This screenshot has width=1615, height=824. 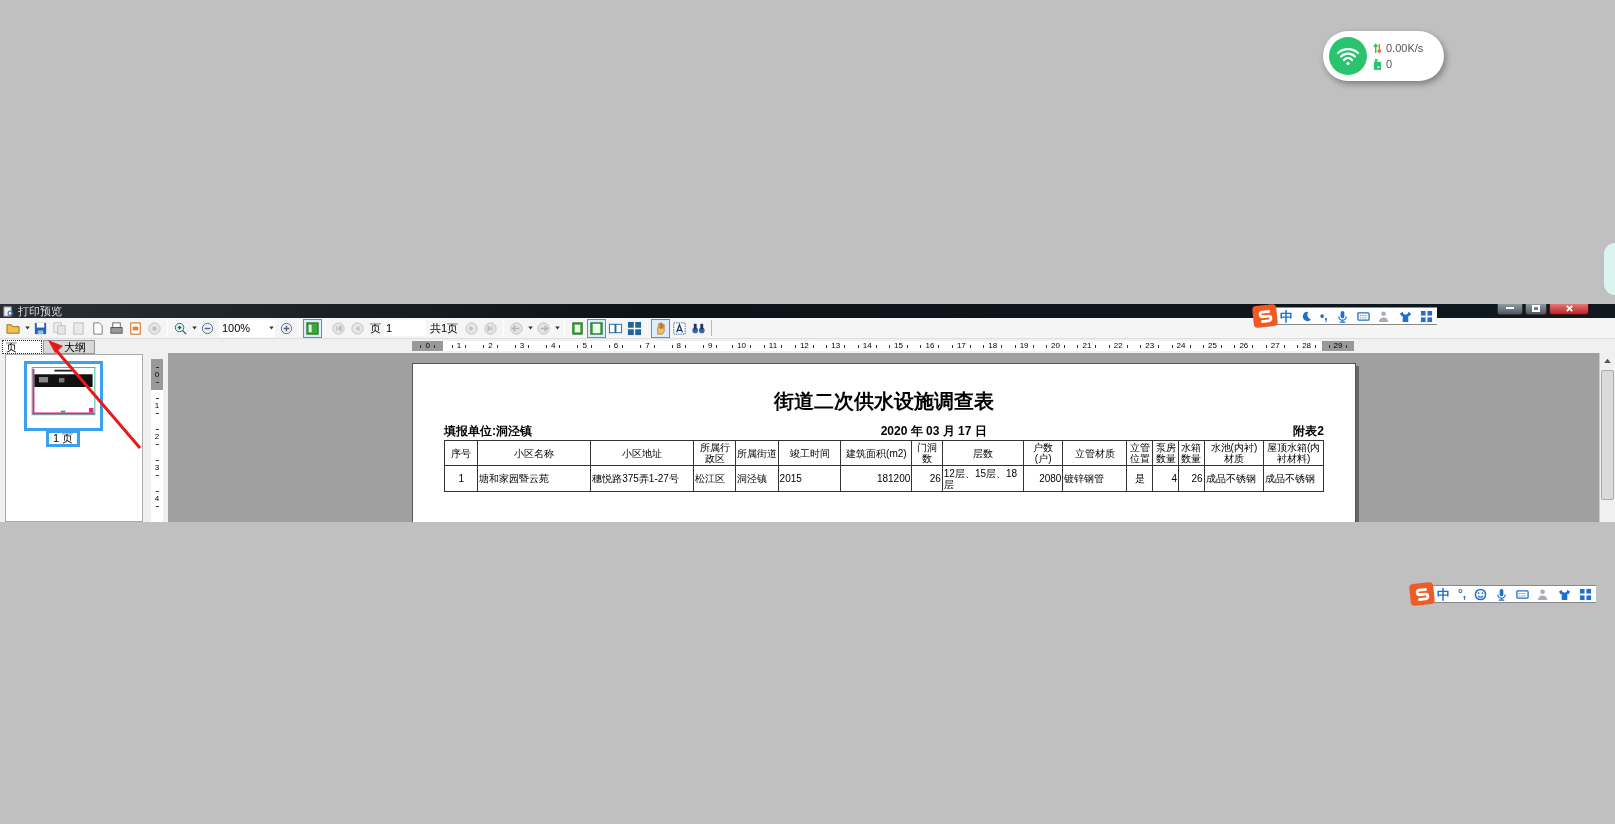 I want to click on ruler-number: 21, so click(x=1087, y=346).